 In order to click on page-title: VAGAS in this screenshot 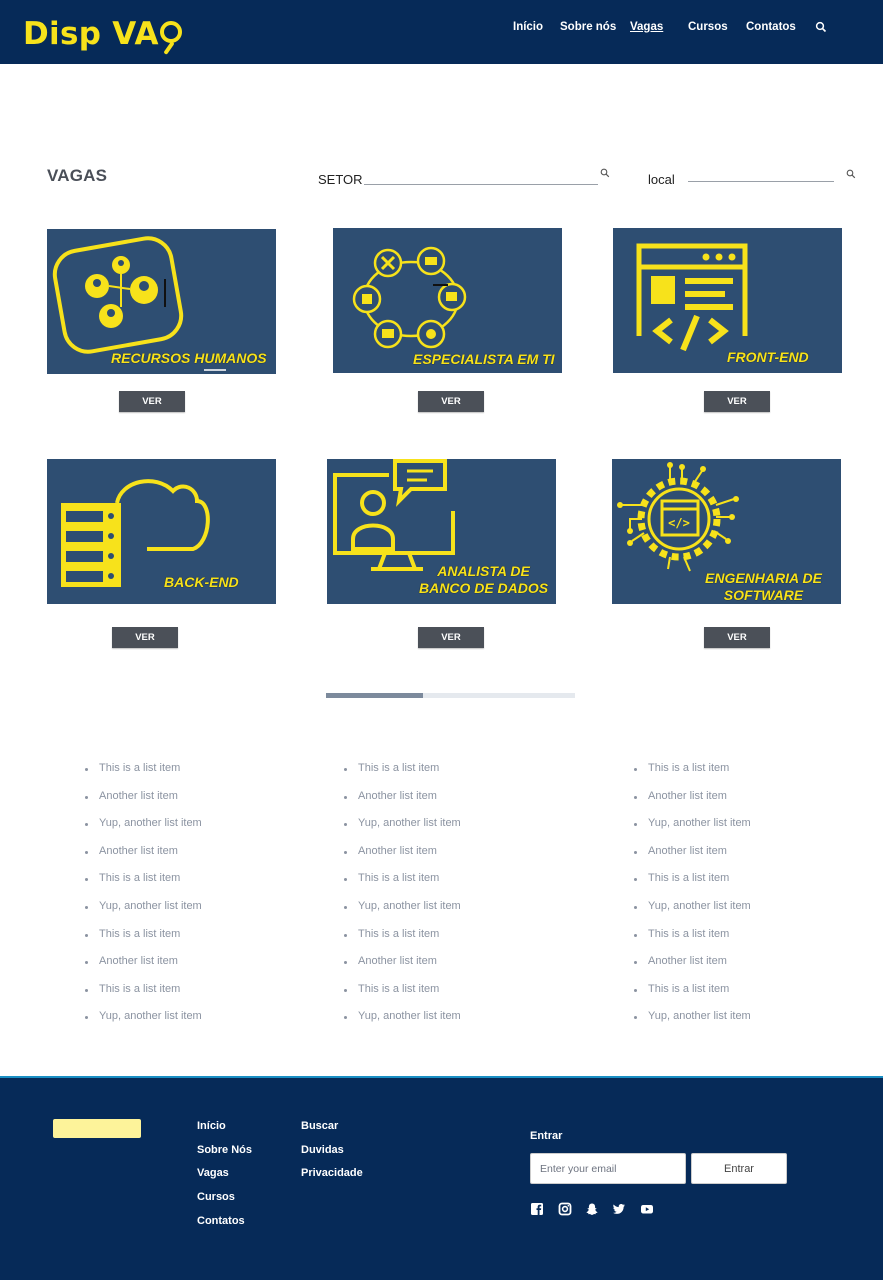, I will do `click(77, 175)`.